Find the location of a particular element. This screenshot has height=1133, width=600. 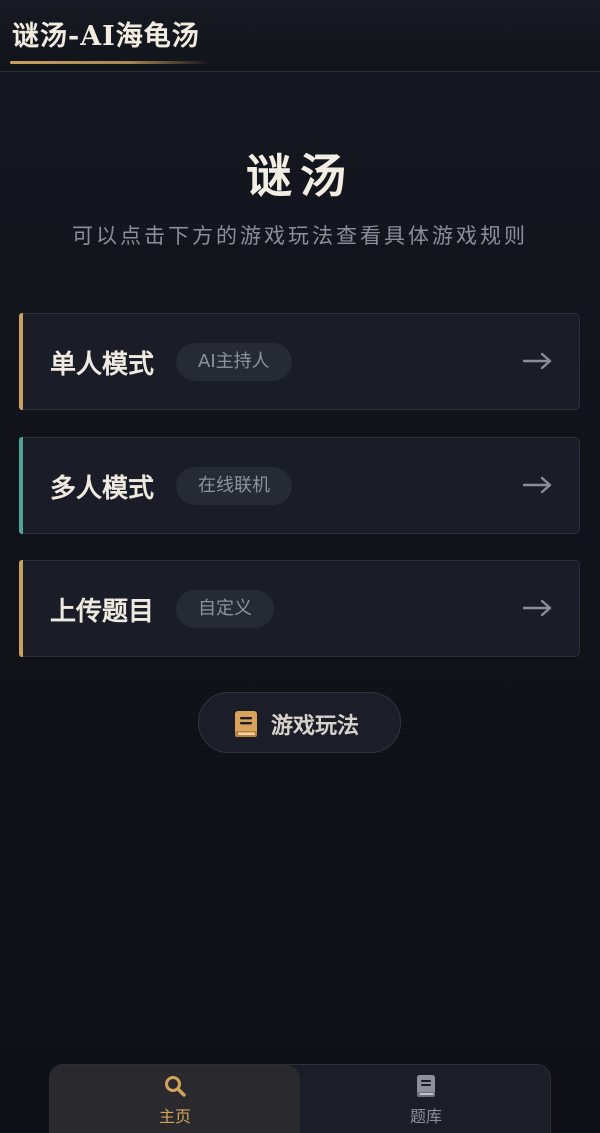

multi-player-mode-card: 多人模式 在线联机 is located at coordinates (299, 485).